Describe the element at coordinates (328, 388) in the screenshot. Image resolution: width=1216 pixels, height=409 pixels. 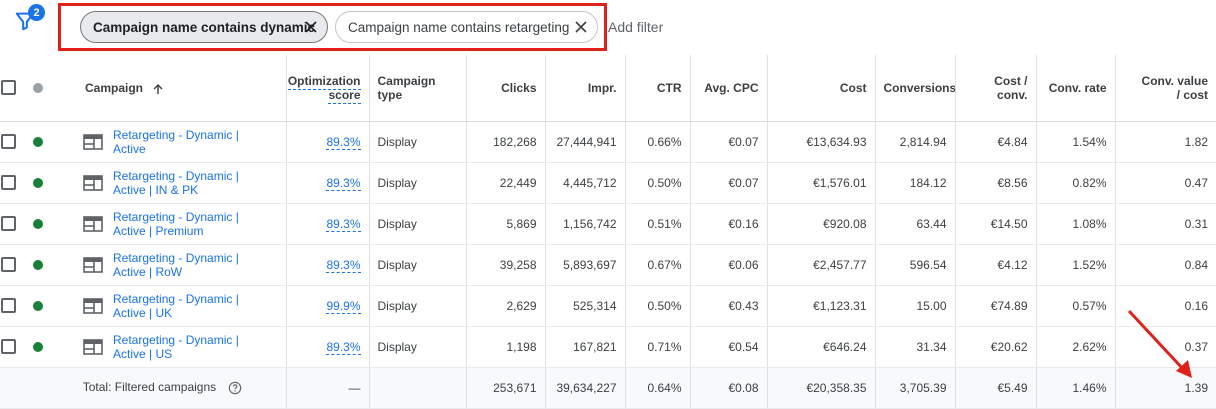
I see `total-opt-score: —` at that location.